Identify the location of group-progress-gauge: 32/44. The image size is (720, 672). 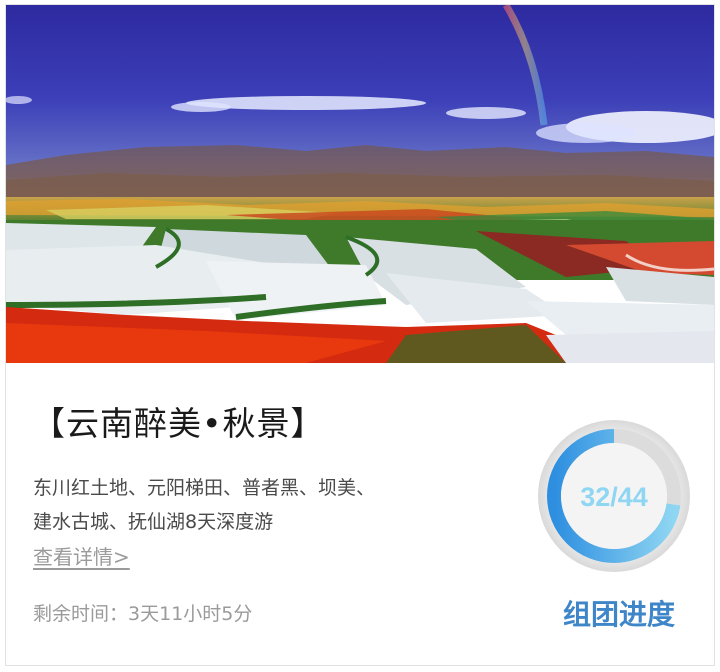
(614, 496).